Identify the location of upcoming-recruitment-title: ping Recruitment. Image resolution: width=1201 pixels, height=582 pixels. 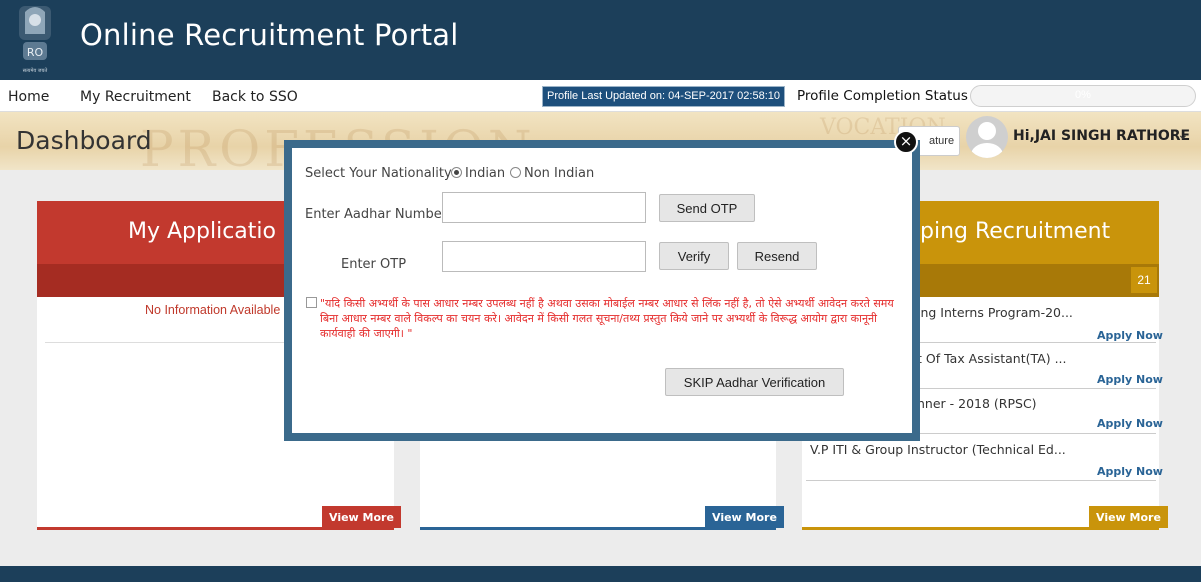
(1015, 231).